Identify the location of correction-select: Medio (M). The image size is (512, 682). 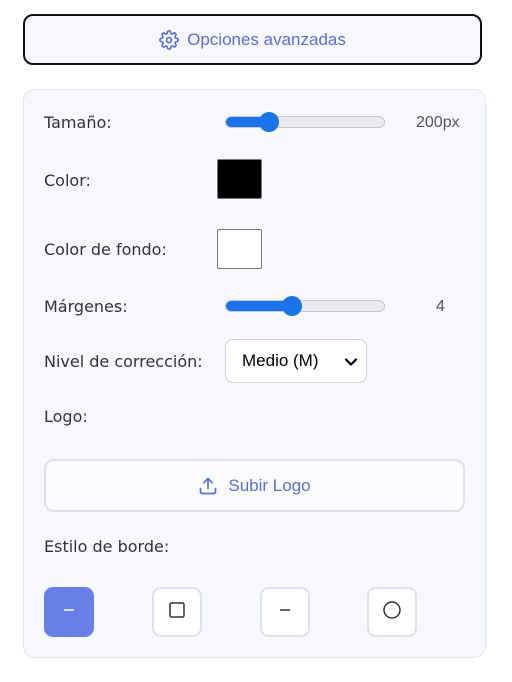
(296, 361).